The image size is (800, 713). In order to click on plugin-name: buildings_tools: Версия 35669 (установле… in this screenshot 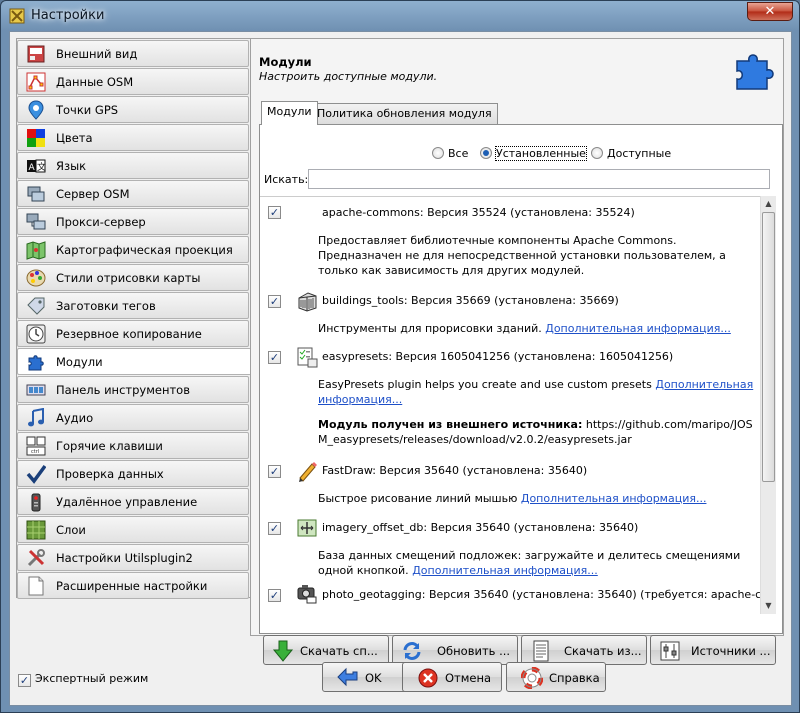, I will do `click(470, 300)`.